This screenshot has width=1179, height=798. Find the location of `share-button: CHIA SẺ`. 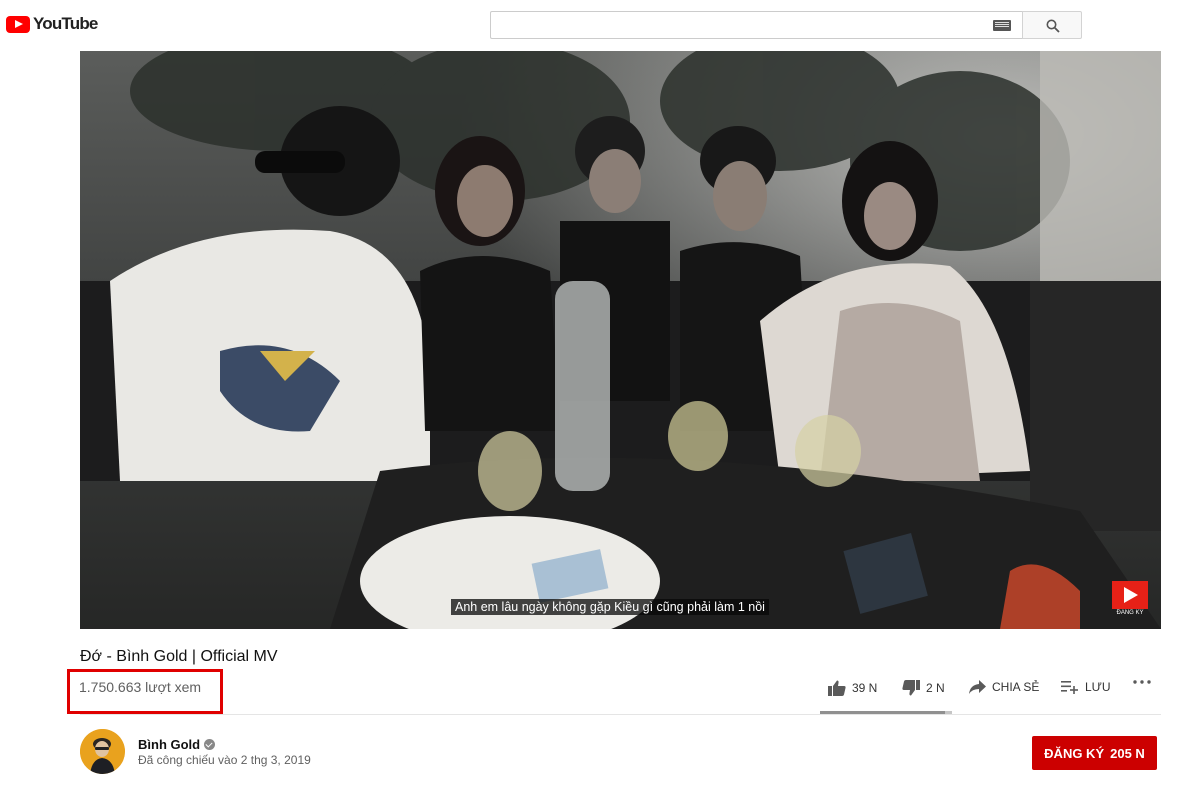

share-button: CHIA SẺ is located at coordinates (1004, 687).